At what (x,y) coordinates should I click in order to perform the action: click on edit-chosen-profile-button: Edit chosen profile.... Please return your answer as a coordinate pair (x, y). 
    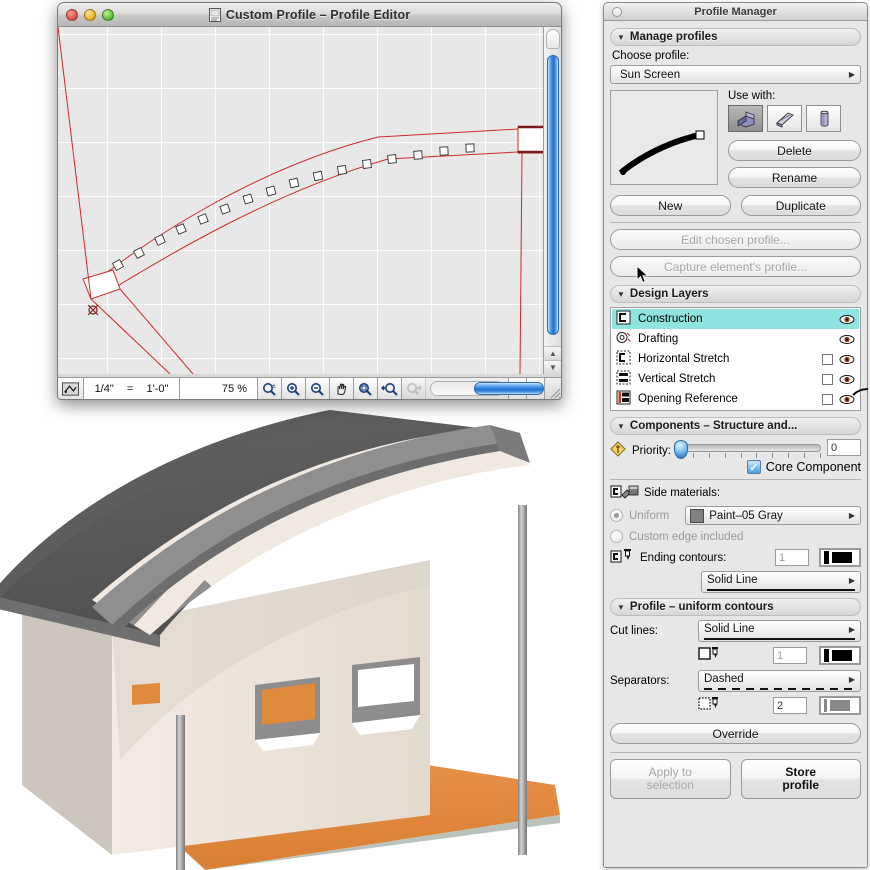
    Looking at the image, I should click on (735, 239).